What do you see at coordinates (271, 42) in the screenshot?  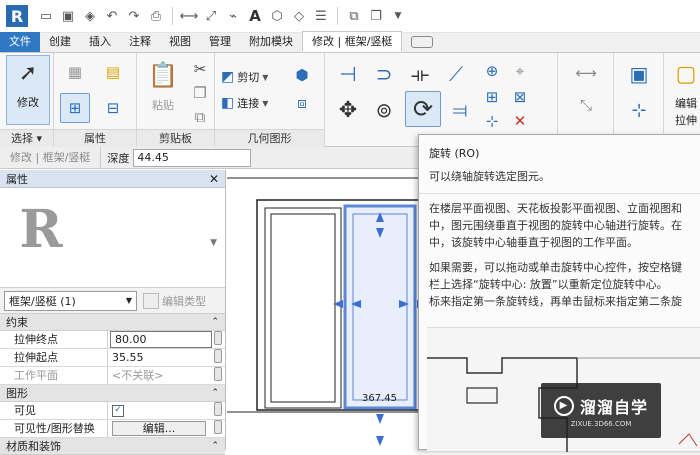 I see `tab-addins: 附加模块` at bounding box center [271, 42].